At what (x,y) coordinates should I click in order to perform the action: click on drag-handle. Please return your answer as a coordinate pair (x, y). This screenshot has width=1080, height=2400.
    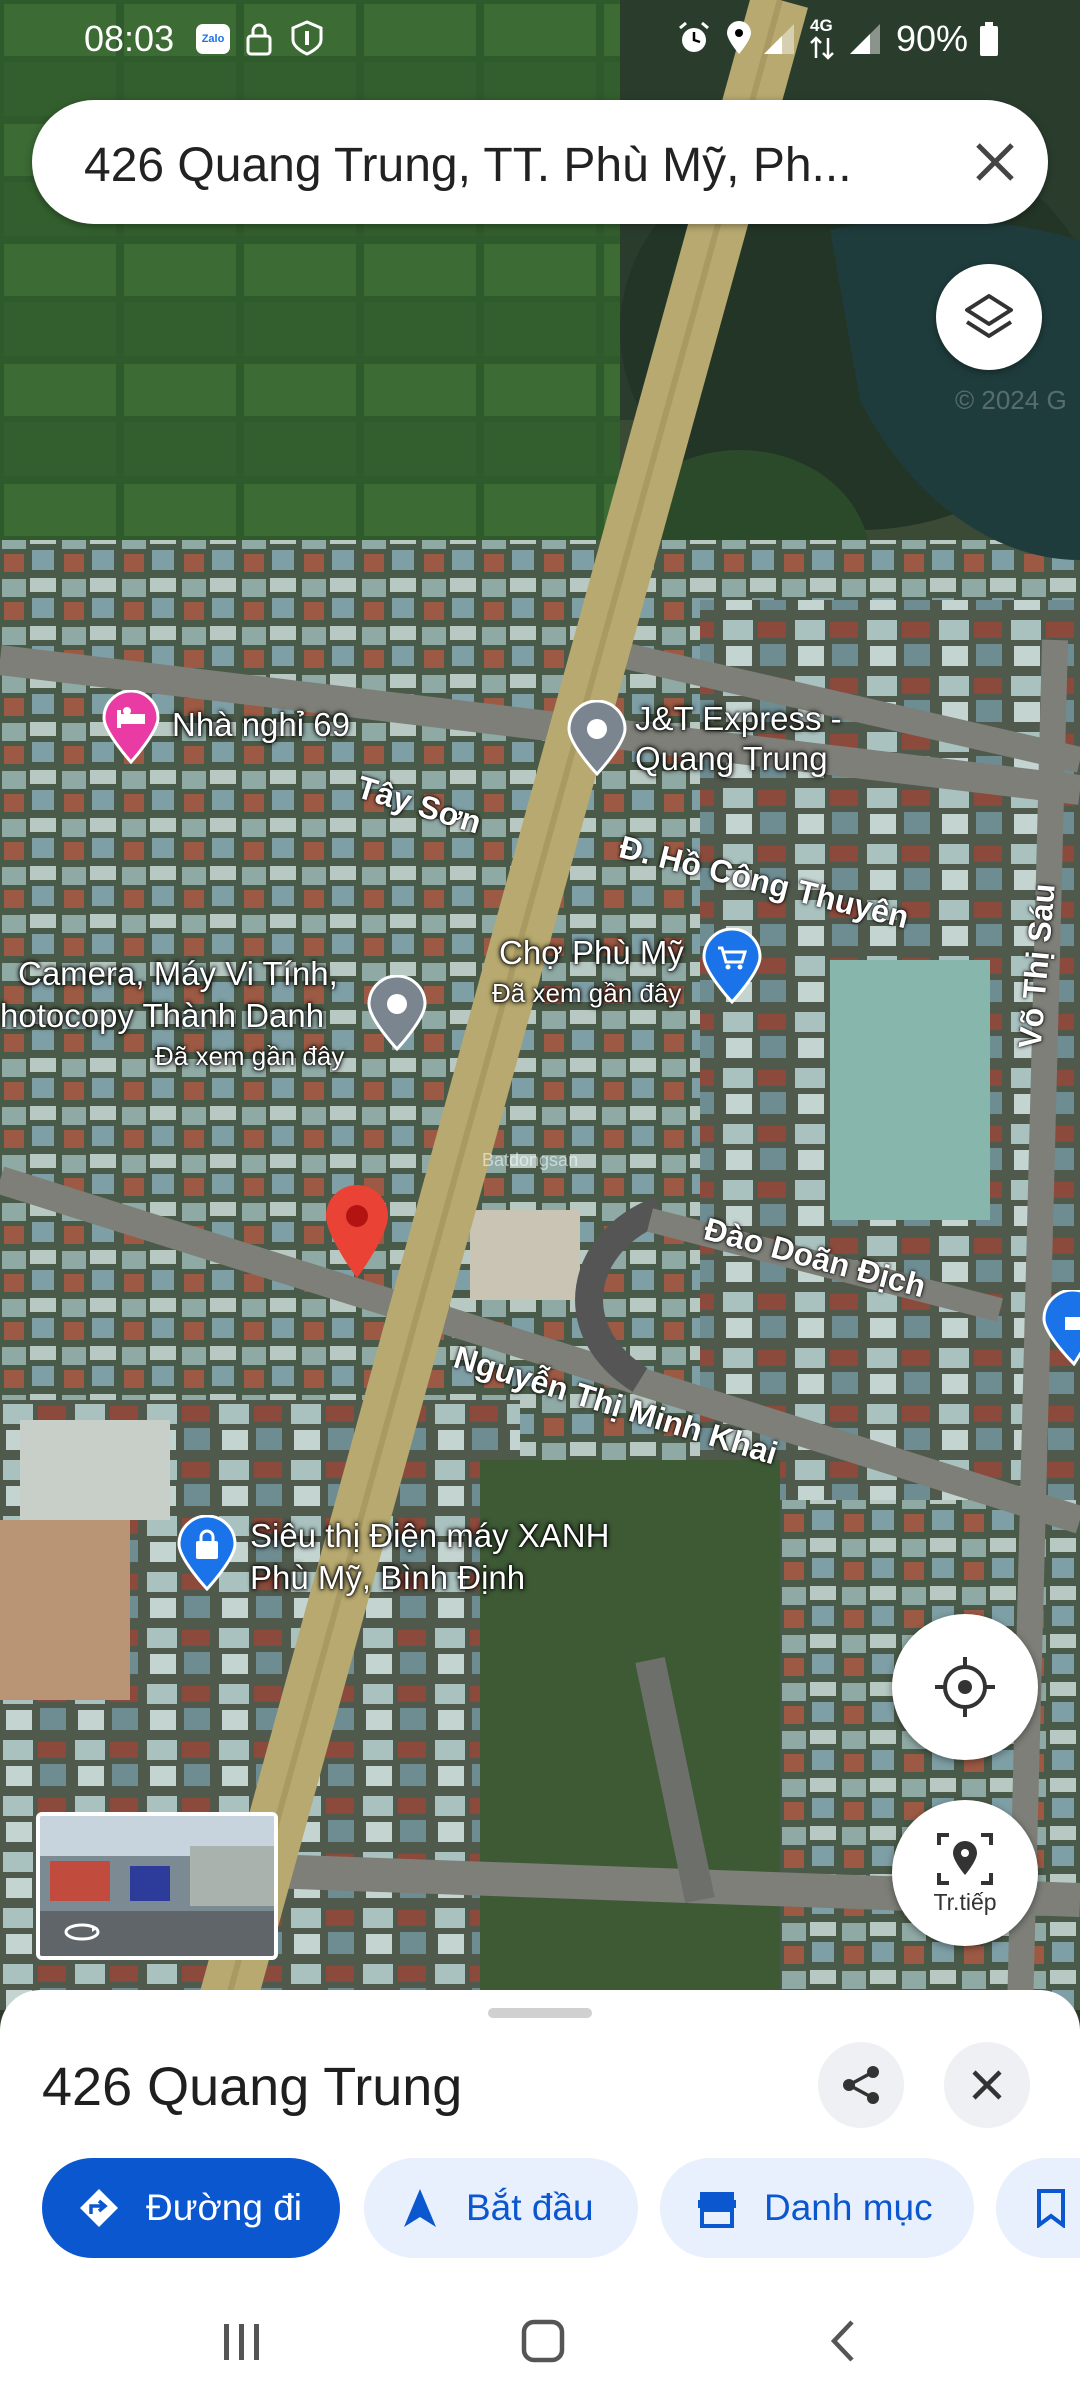
    Looking at the image, I should click on (540, 2013).